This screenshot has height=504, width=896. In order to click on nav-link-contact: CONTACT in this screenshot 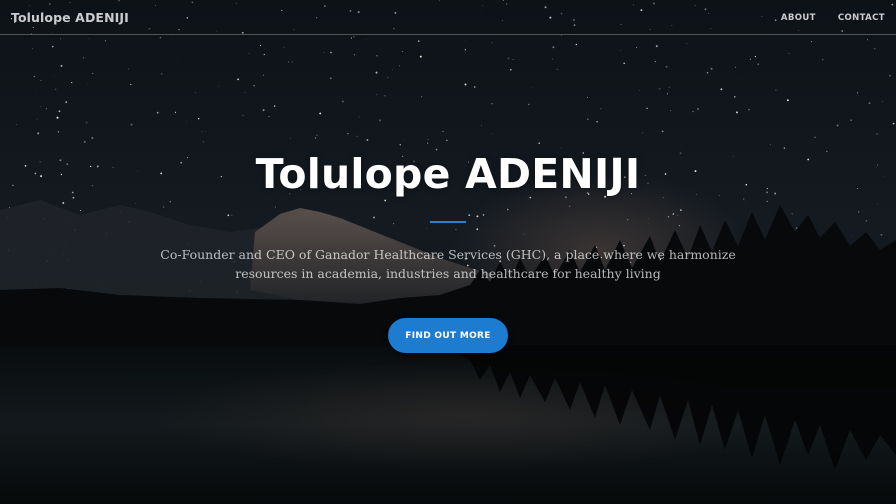, I will do `click(861, 18)`.